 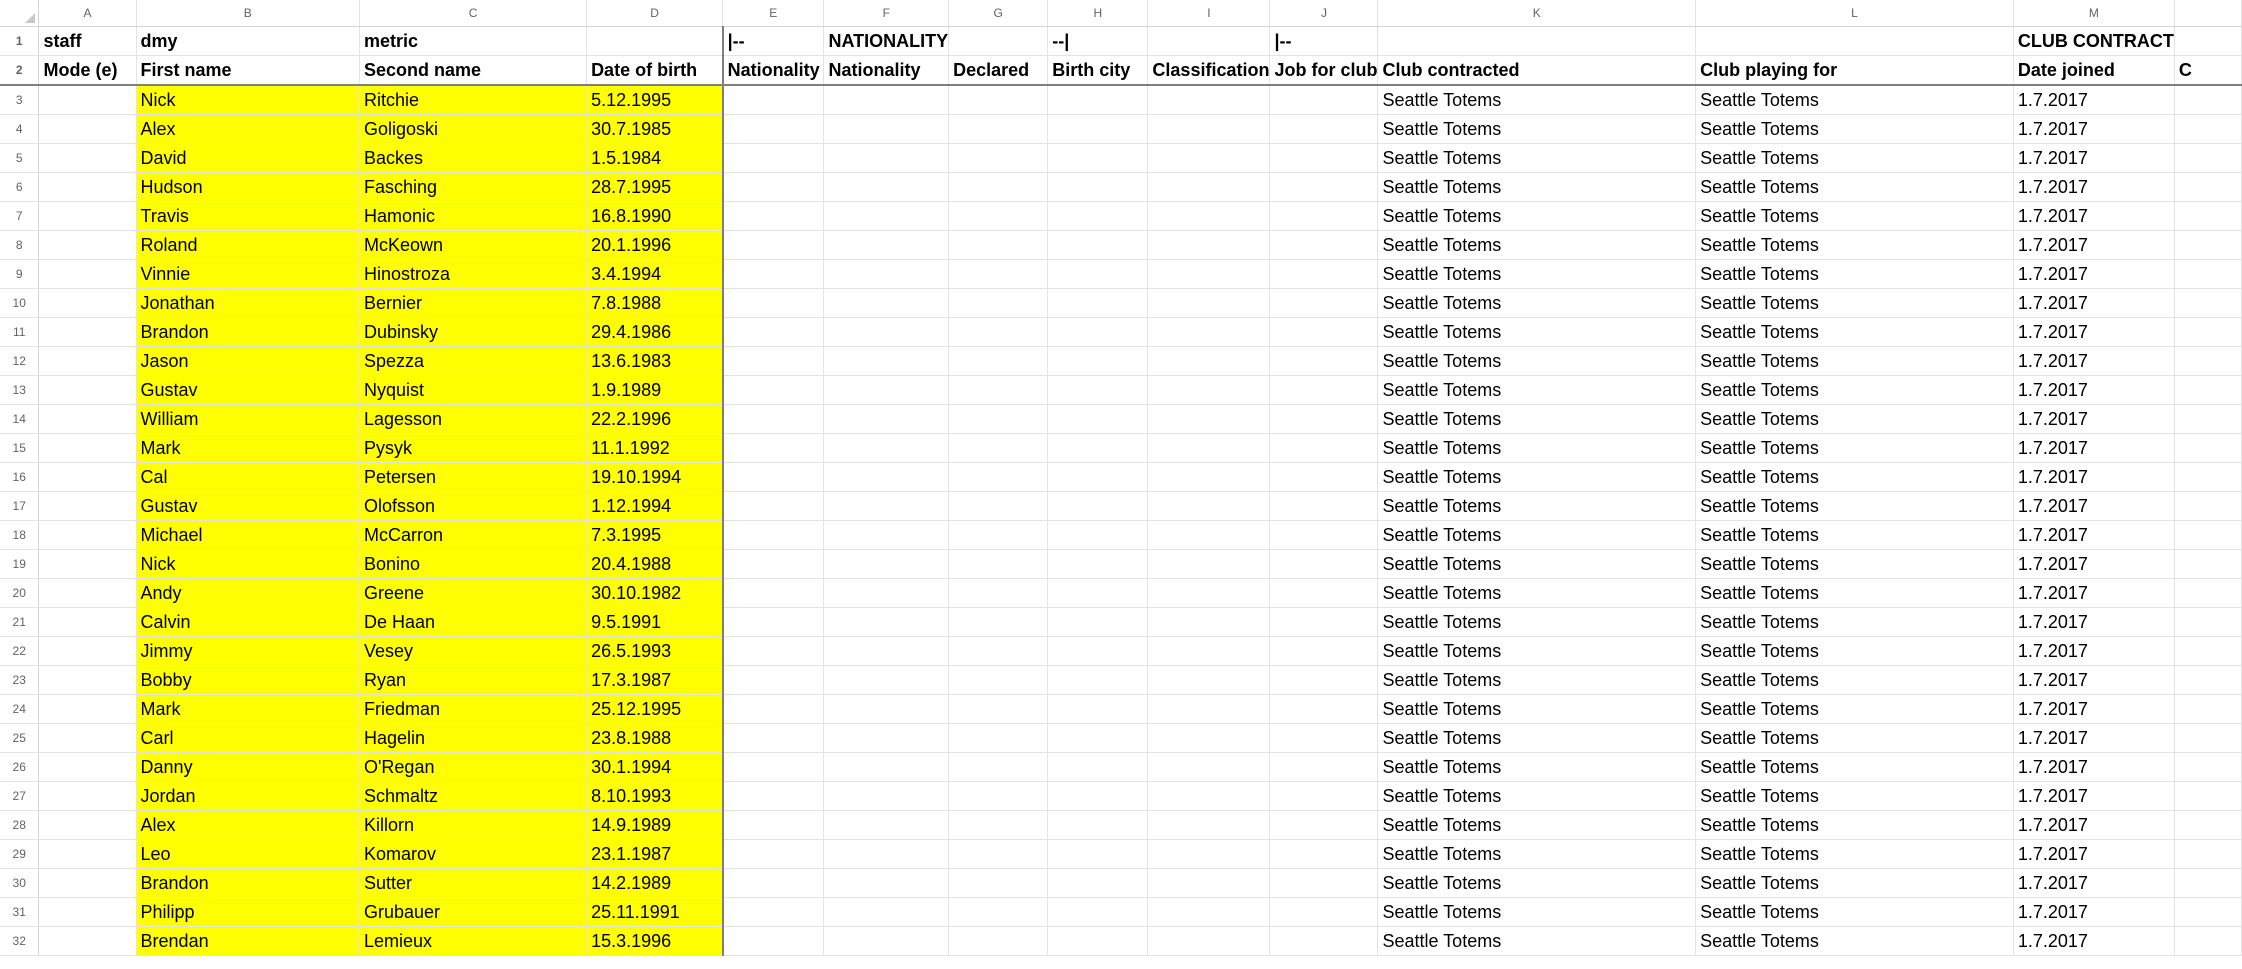 What do you see at coordinates (473, 738) in the screenshot?
I see `second-name-cell: Hagelin` at bounding box center [473, 738].